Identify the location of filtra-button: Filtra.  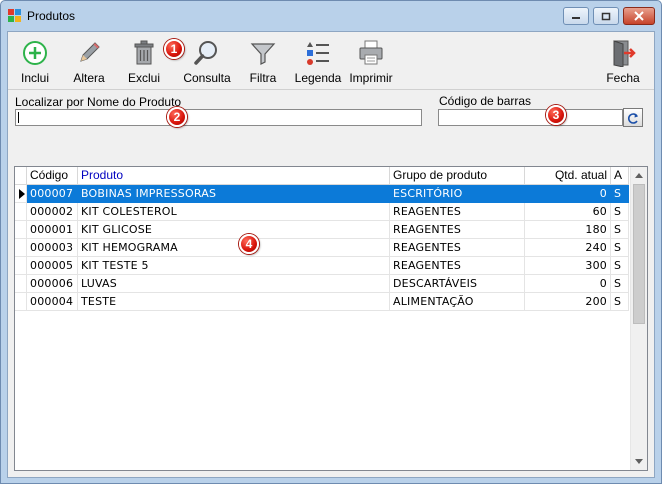
(263, 61).